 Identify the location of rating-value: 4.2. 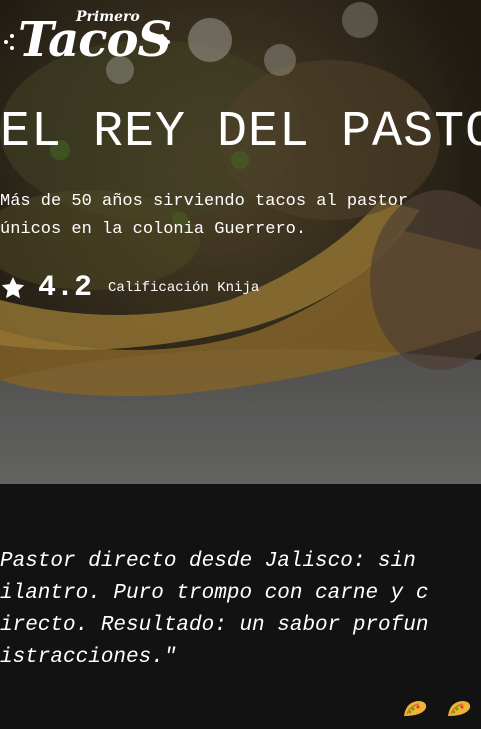
(65, 288).